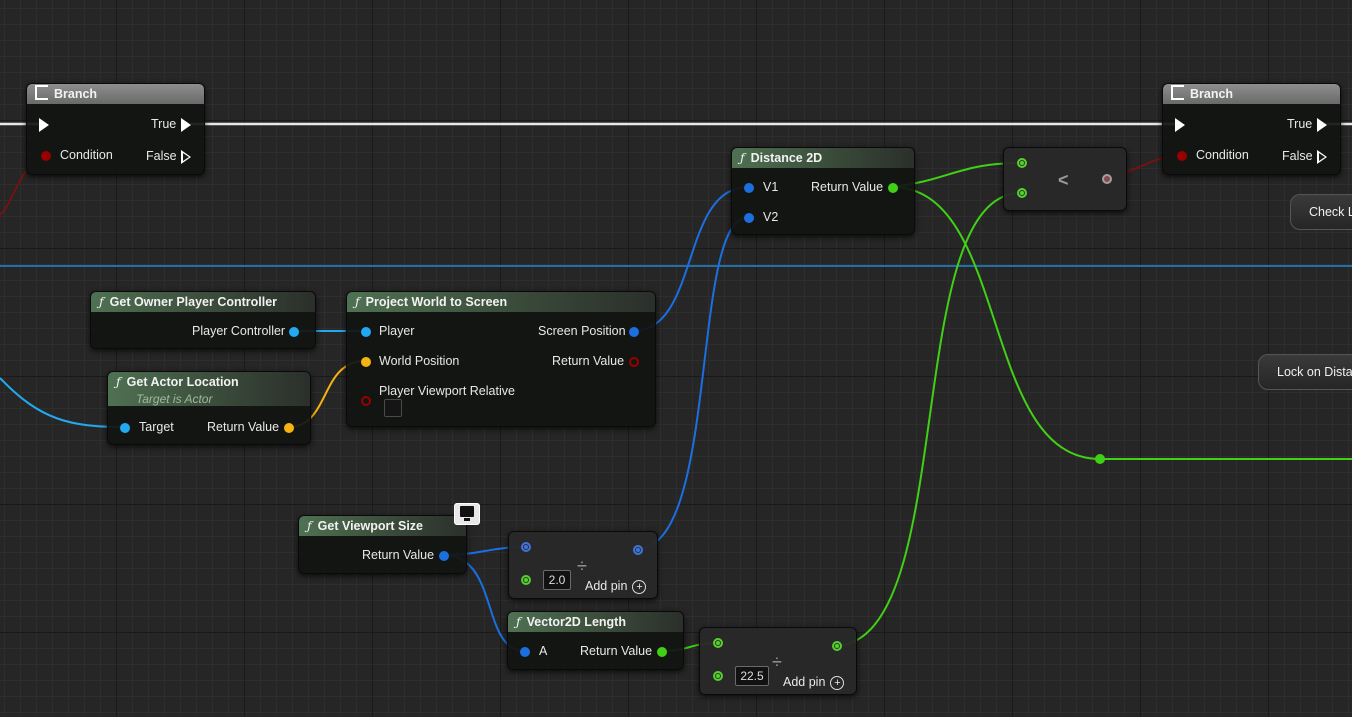 This screenshot has height=717, width=1352. I want to click on lock-on-distance-event-node: Lock on Dista, so click(1305, 372).